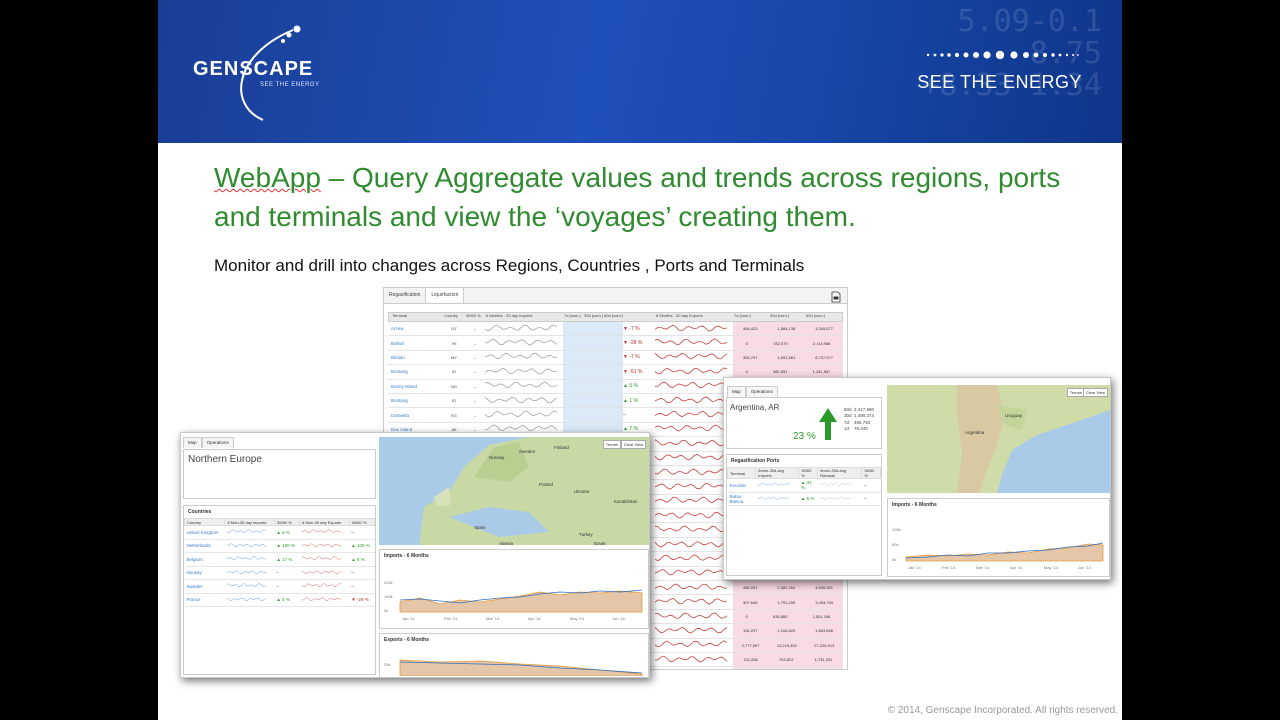  Describe the element at coordinates (615, 329) in the screenshot. I see `table-row: Arzew DZ – ▼ -7 % 464,423 1,584,138 3,349,577` at that location.